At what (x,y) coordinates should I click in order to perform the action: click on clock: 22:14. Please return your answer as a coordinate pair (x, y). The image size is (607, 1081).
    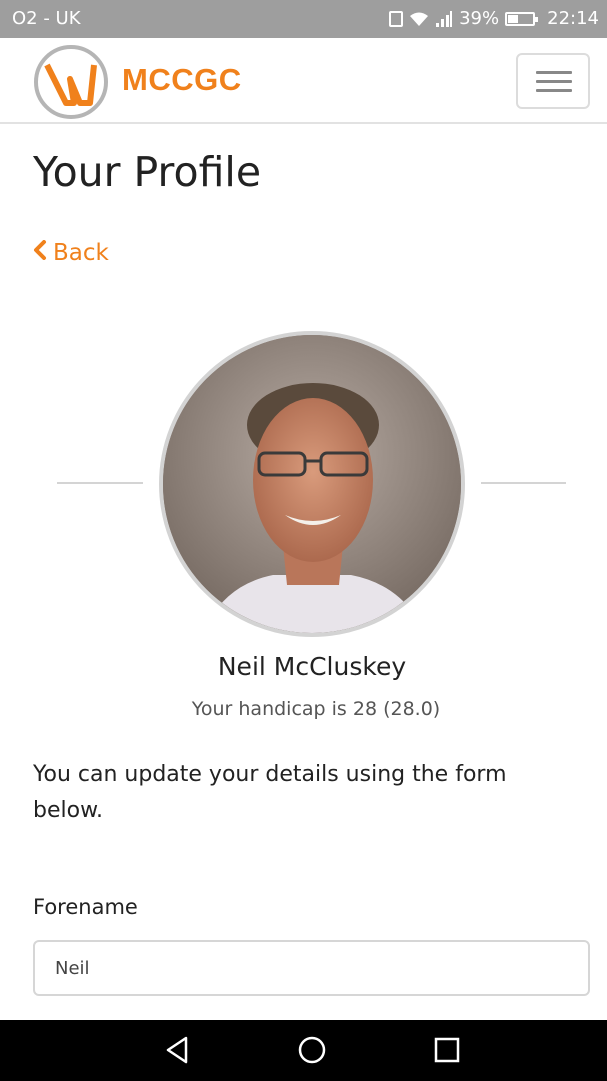
    Looking at the image, I should click on (573, 18).